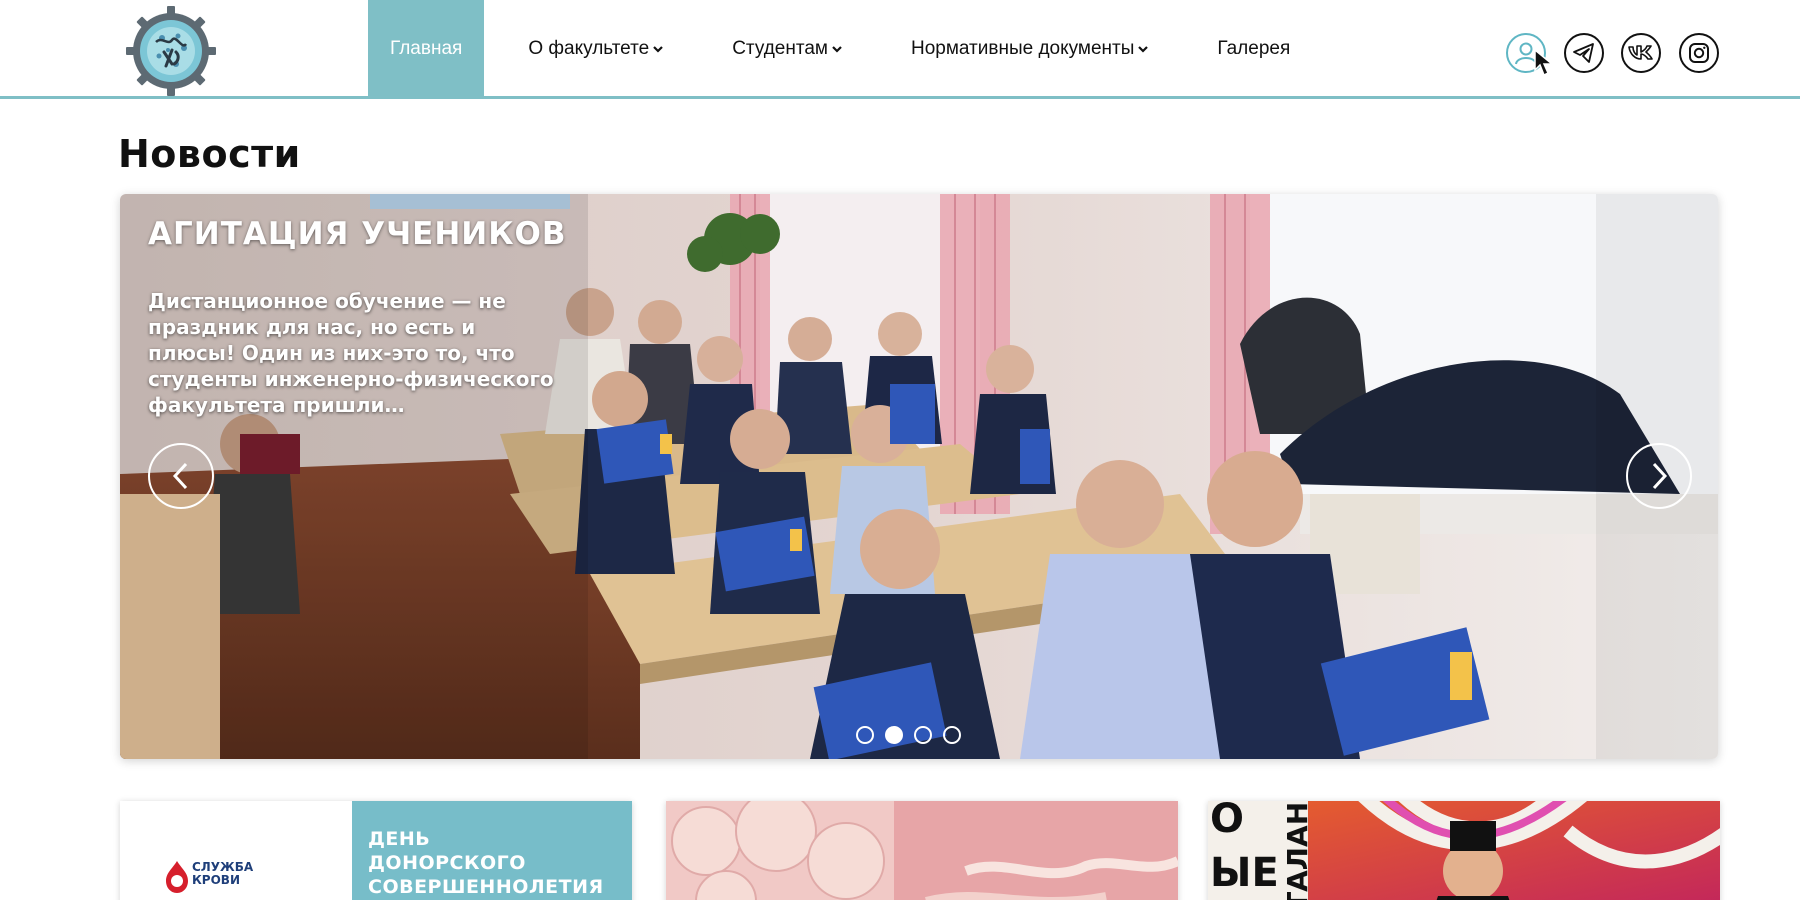 This screenshot has height=900, width=1800. I want to click on nav-item-label: Главная, so click(426, 48).